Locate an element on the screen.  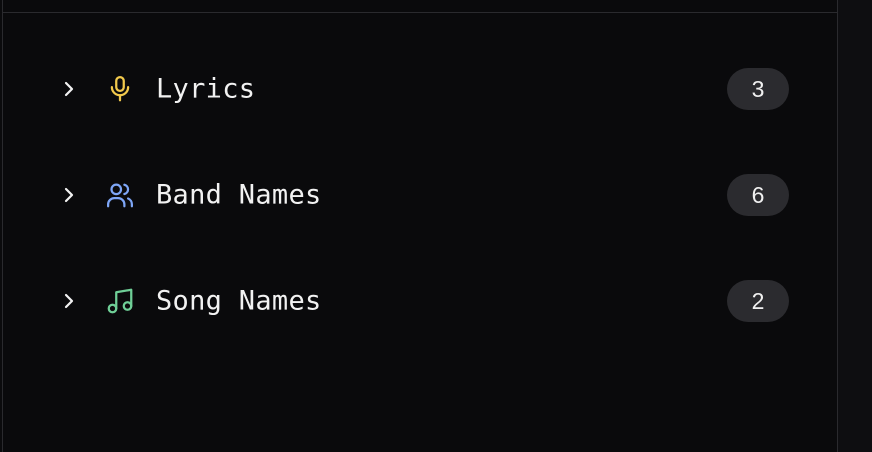
music-note-icon is located at coordinates (120, 301).